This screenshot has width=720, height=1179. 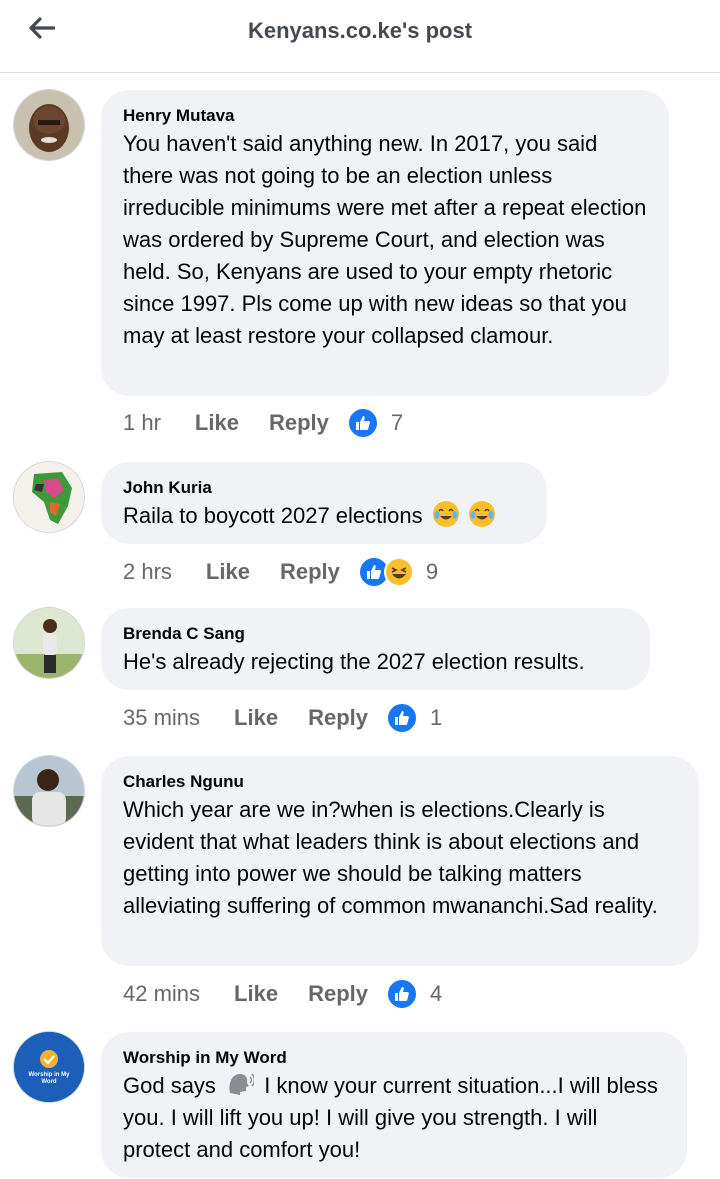 What do you see at coordinates (161, 994) in the screenshot?
I see `comment-time: 42 mins` at bounding box center [161, 994].